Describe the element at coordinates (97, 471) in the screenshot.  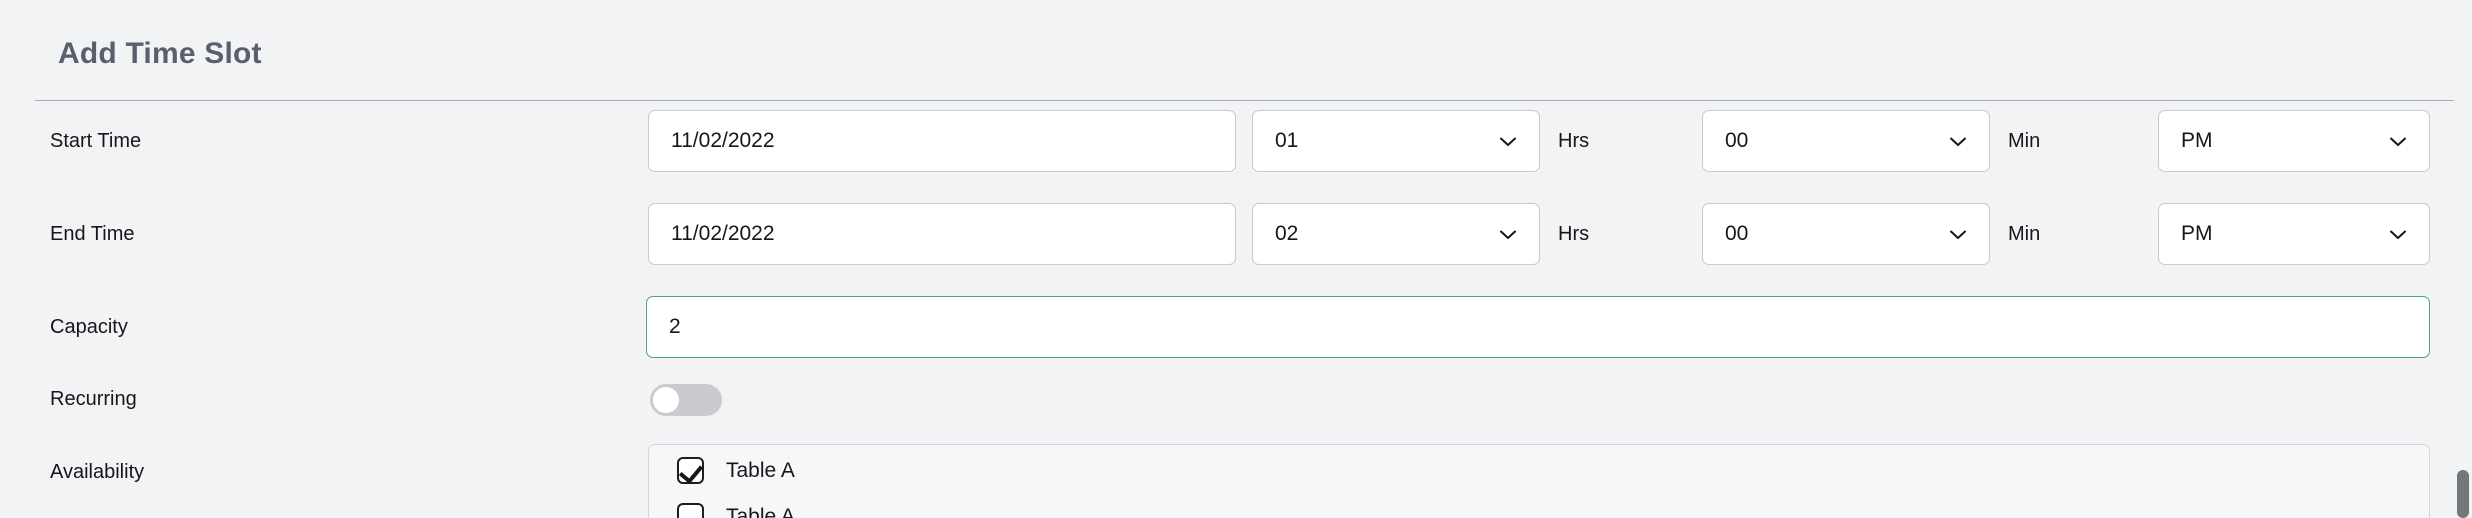
I see `availability-label: Availability` at that location.